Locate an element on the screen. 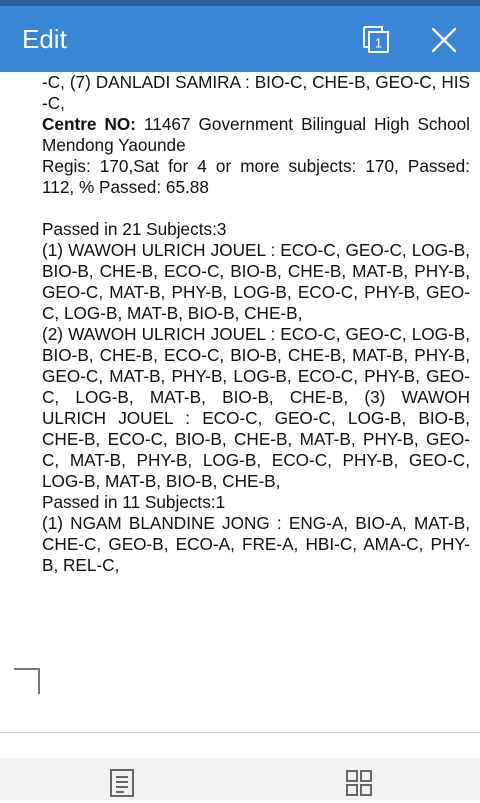 The width and height of the screenshot is (480, 803). close-icon is located at coordinates (444, 40).